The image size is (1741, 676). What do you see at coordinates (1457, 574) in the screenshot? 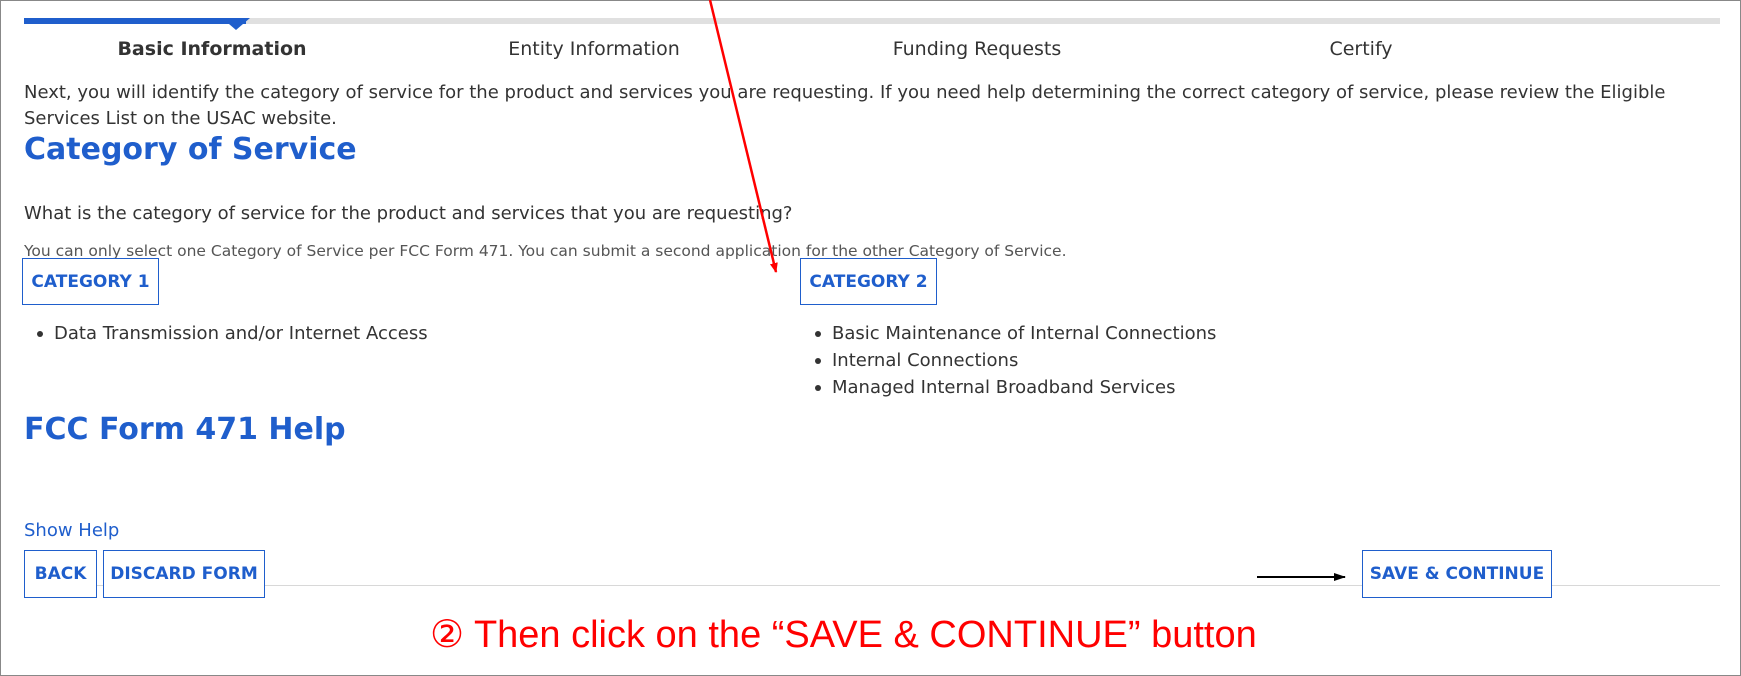
I see `save-continue-button: SAVE & CONTINUE` at bounding box center [1457, 574].